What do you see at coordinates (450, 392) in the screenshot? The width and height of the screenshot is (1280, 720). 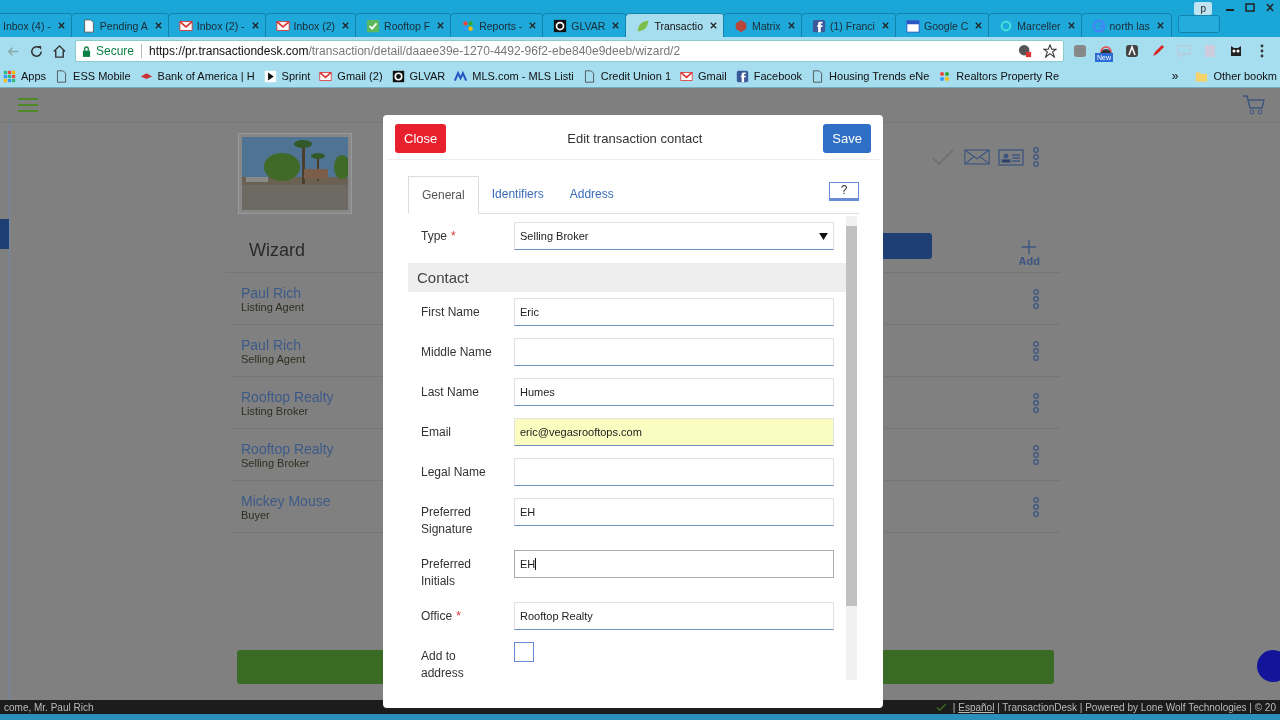 I see `field-label: Last Name` at bounding box center [450, 392].